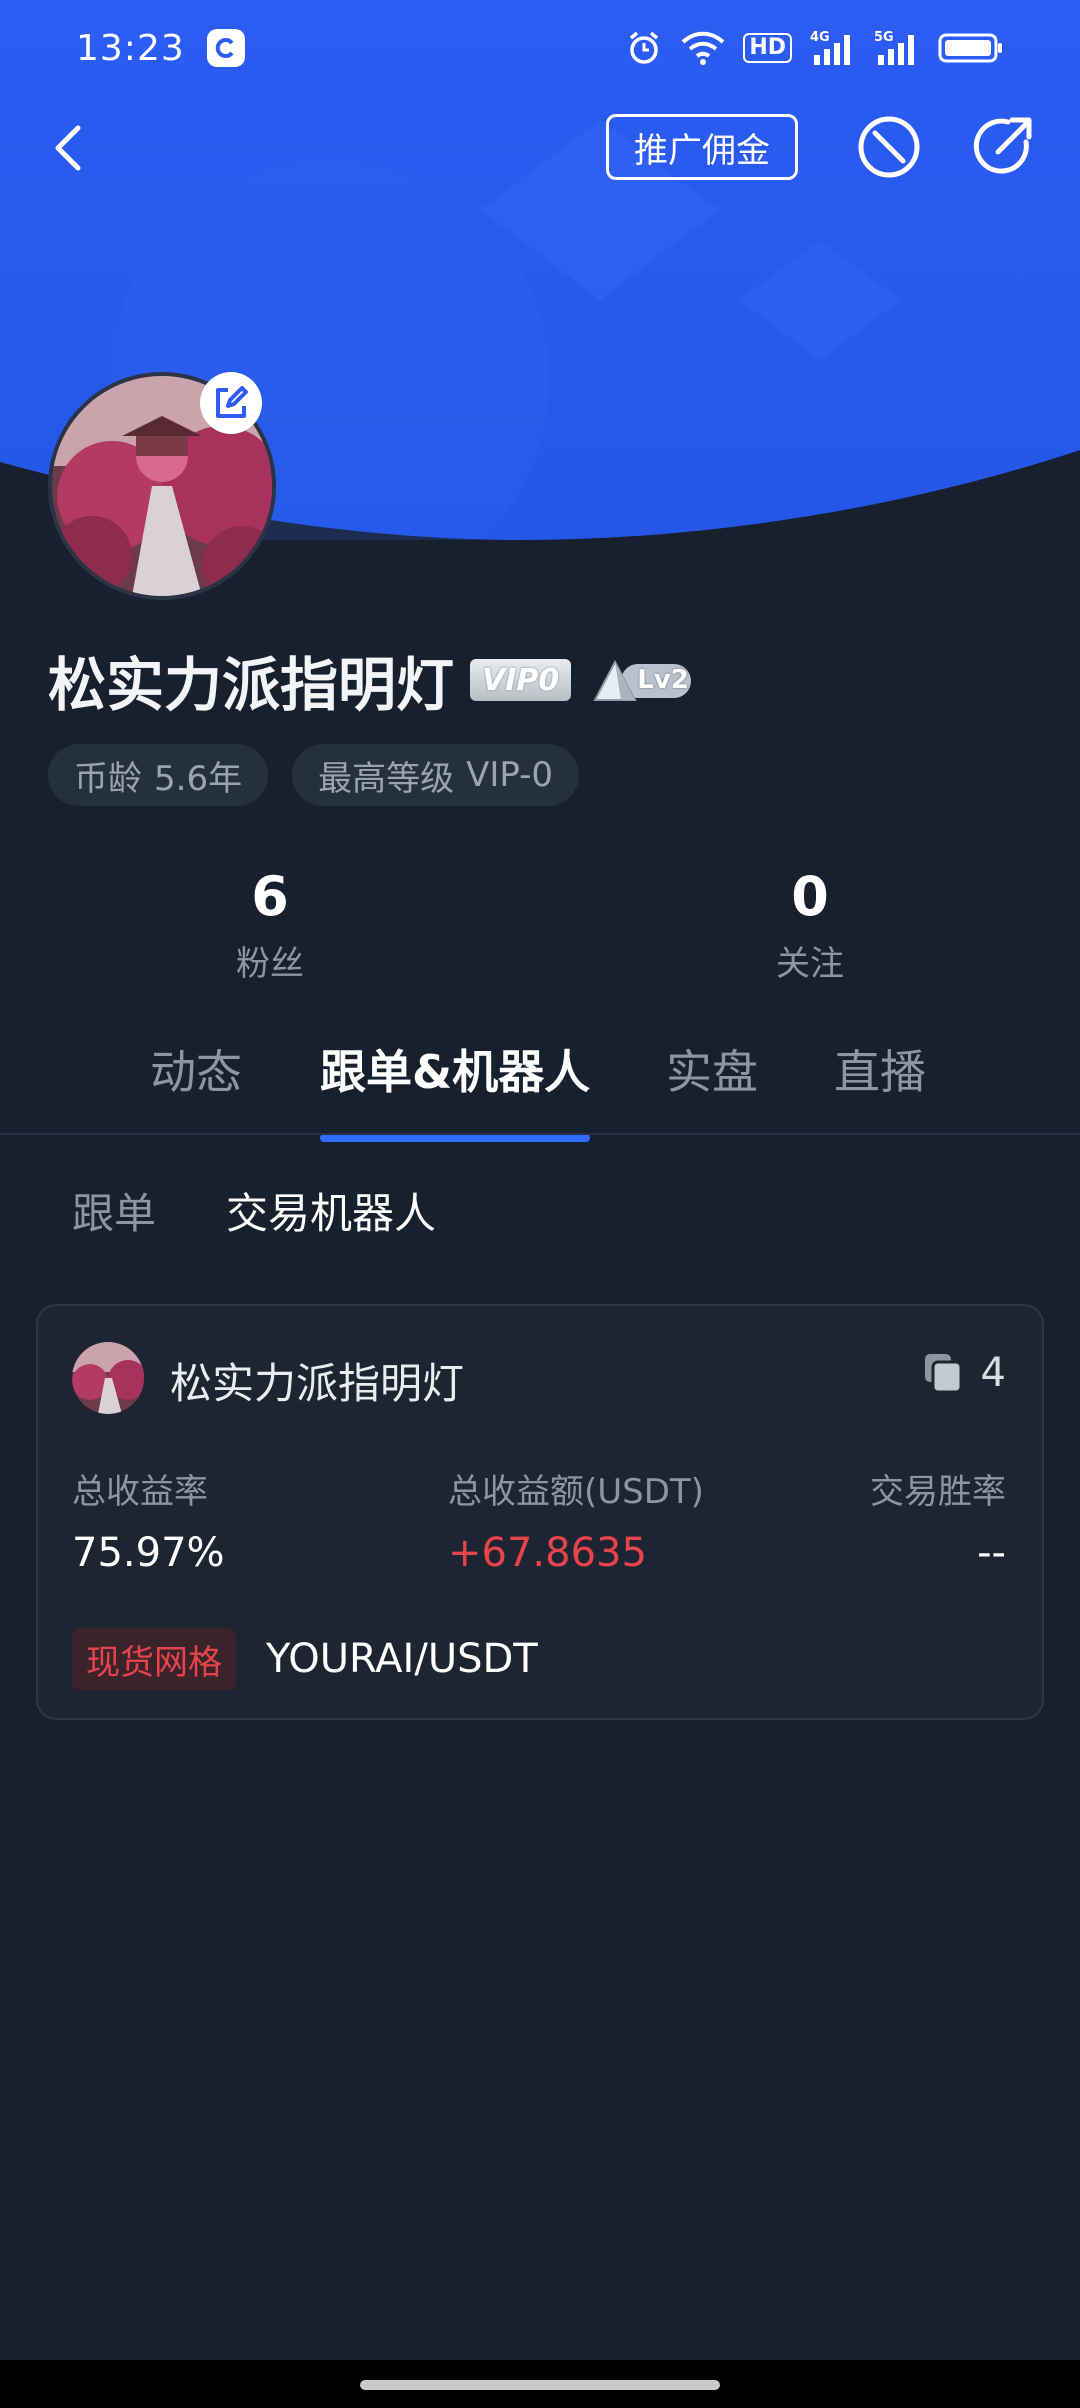 This screenshot has width=1080, height=2408. I want to click on following-stat: 0 关注, so click(810, 923).